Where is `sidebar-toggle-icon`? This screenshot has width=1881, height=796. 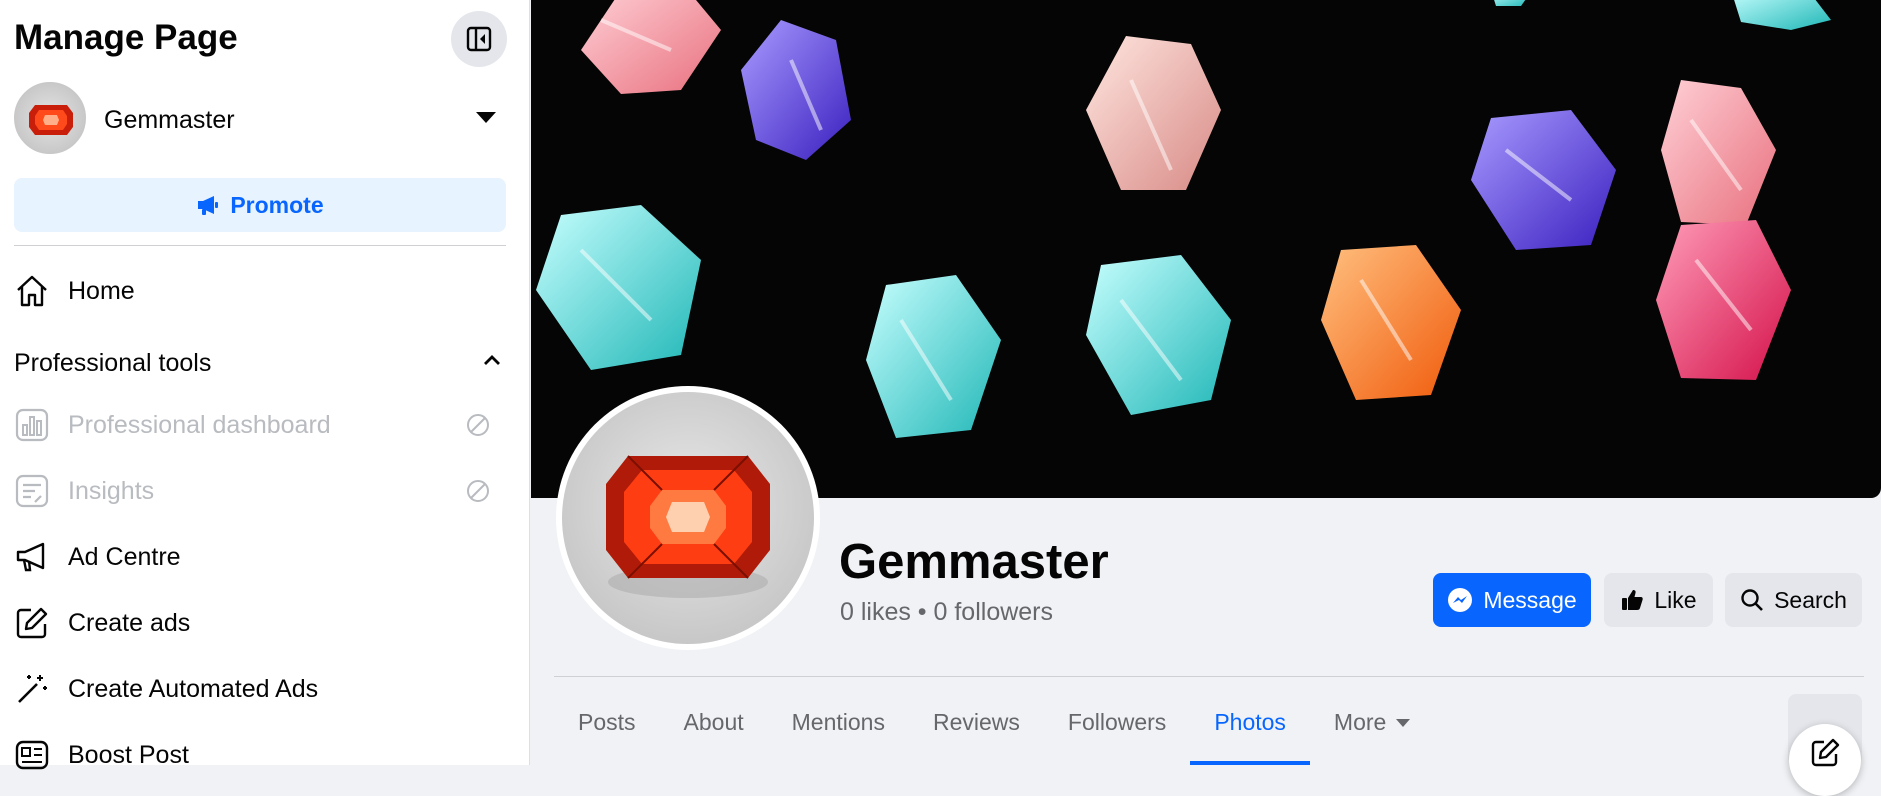 sidebar-toggle-icon is located at coordinates (479, 39).